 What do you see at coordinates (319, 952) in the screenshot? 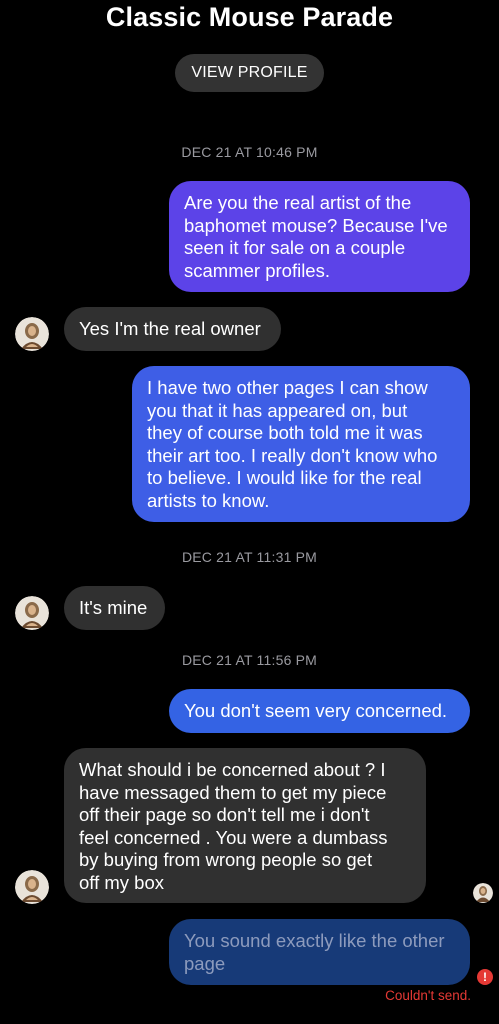
I see `failed-message: You sound exactly like the other page` at bounding box center [319, 952].